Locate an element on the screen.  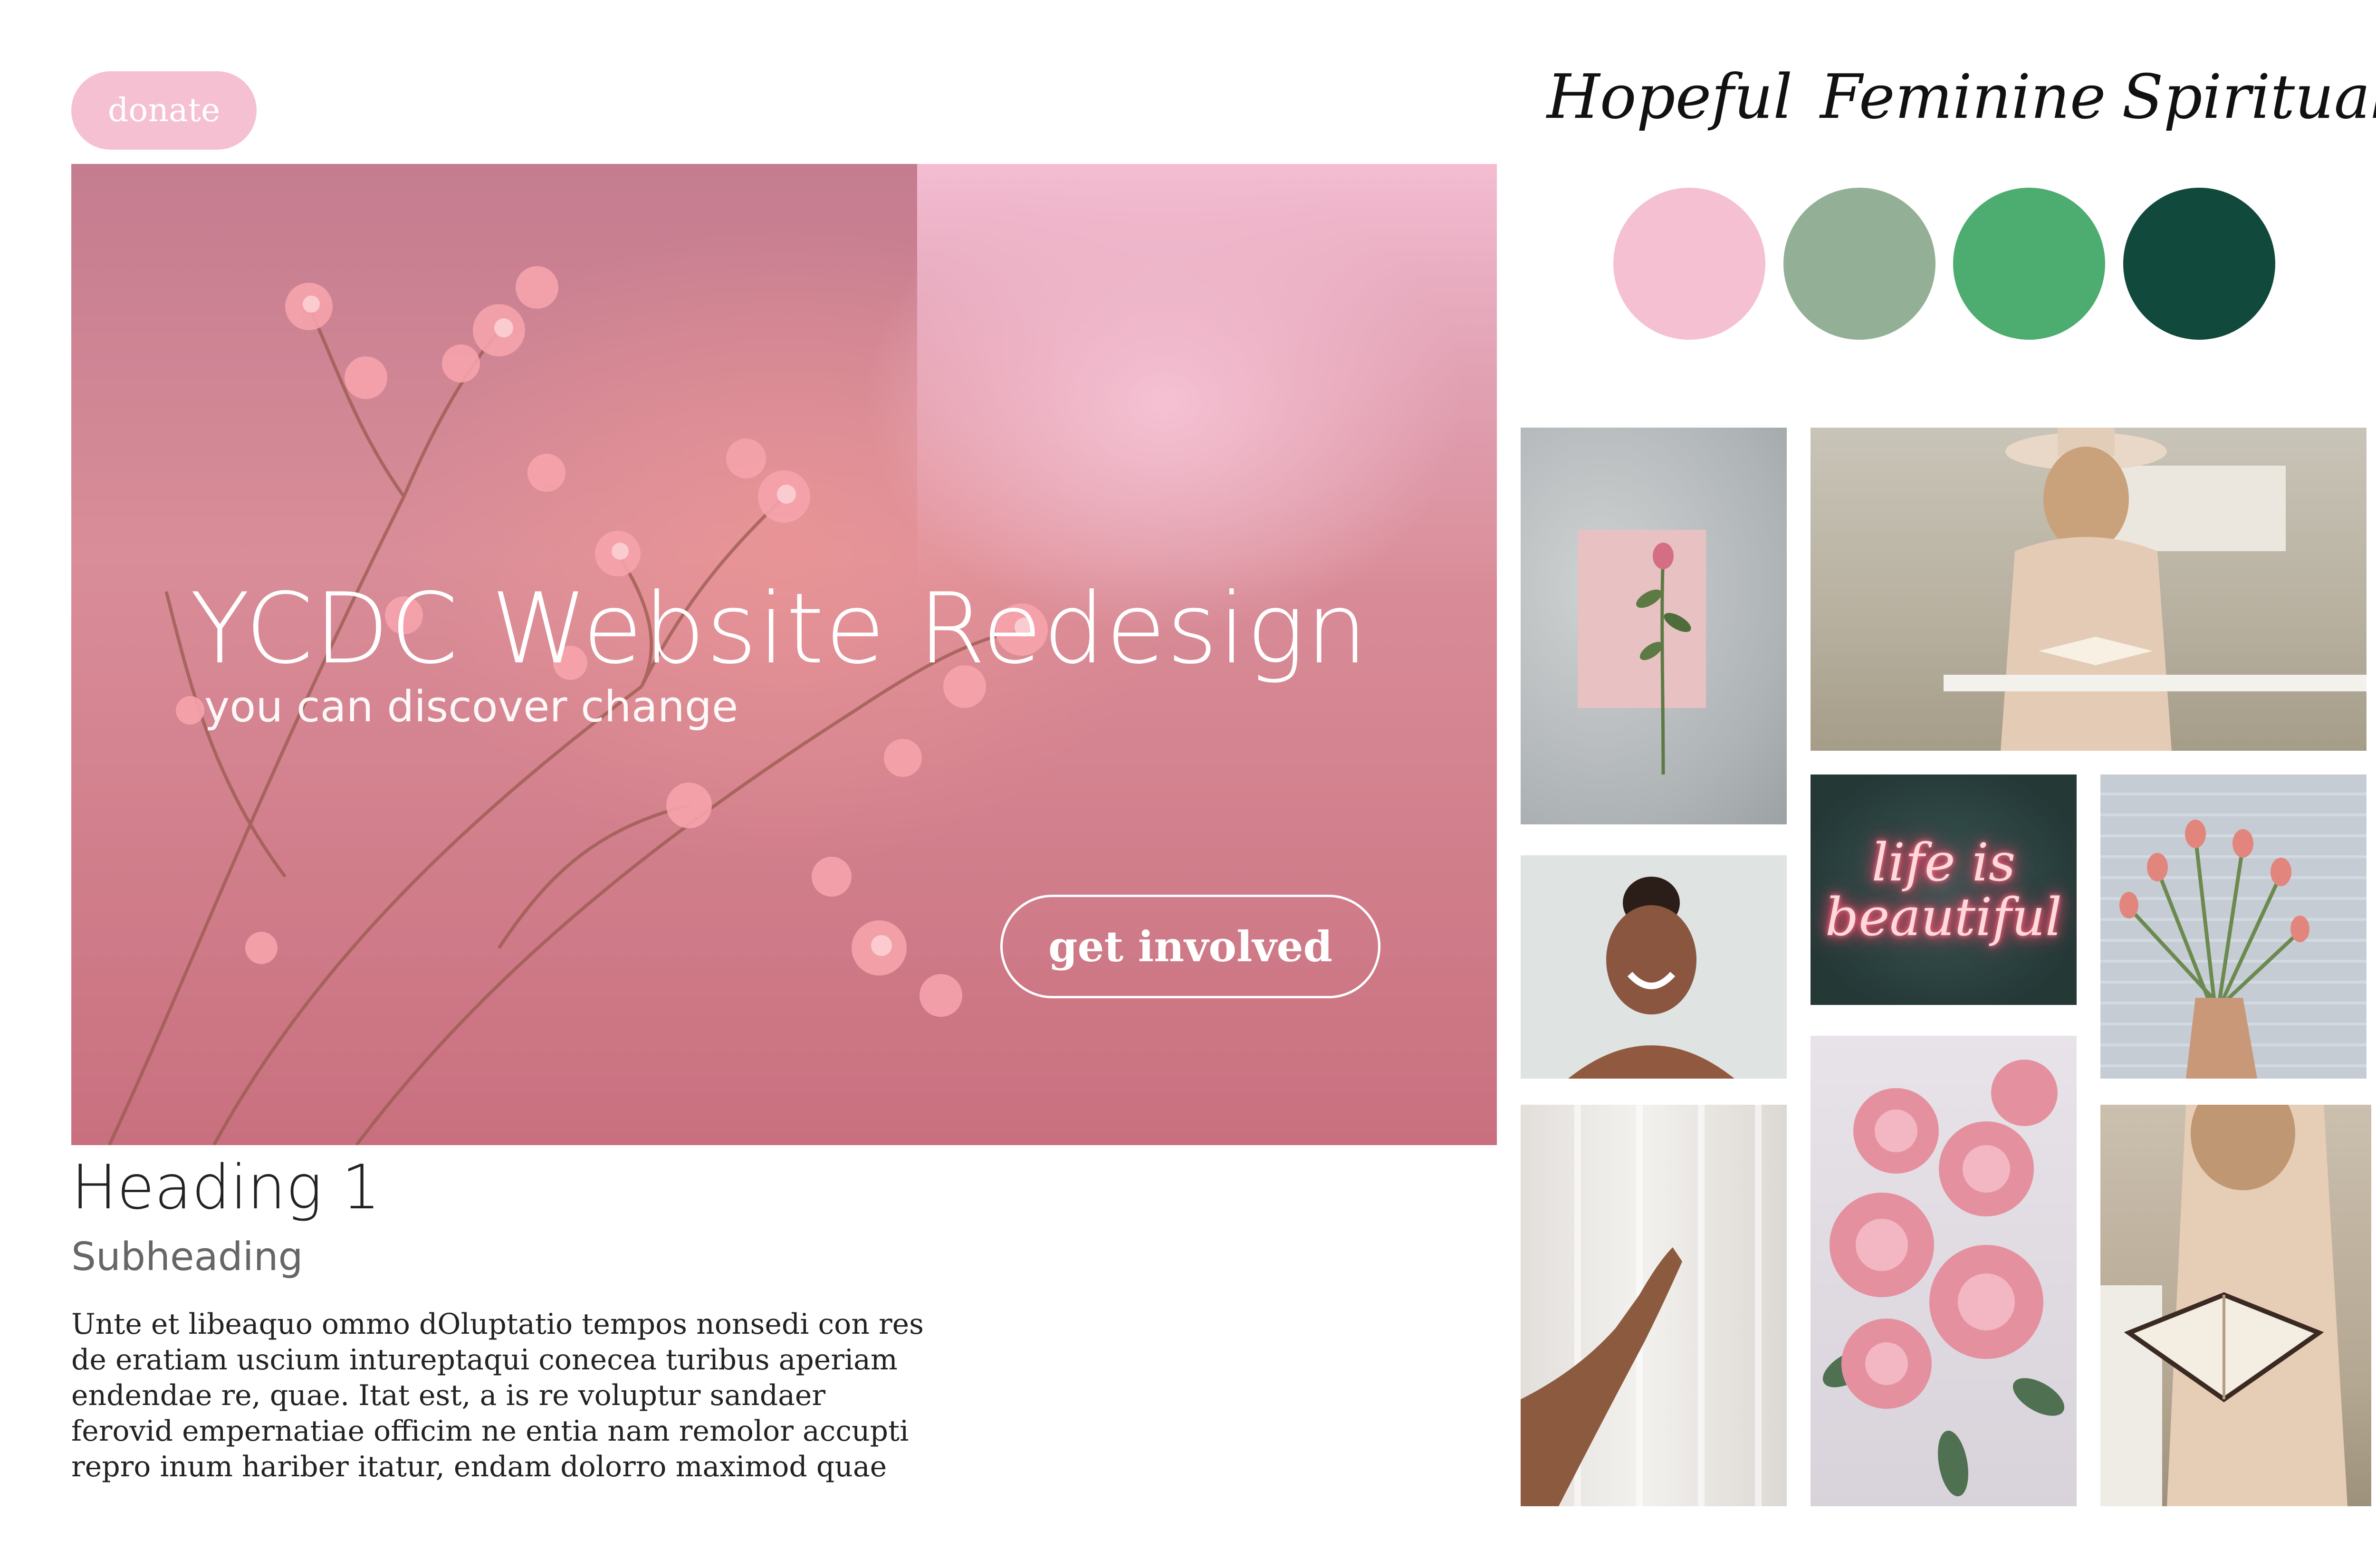
neon-line: beautiful is located at coordinates (1943, 917).